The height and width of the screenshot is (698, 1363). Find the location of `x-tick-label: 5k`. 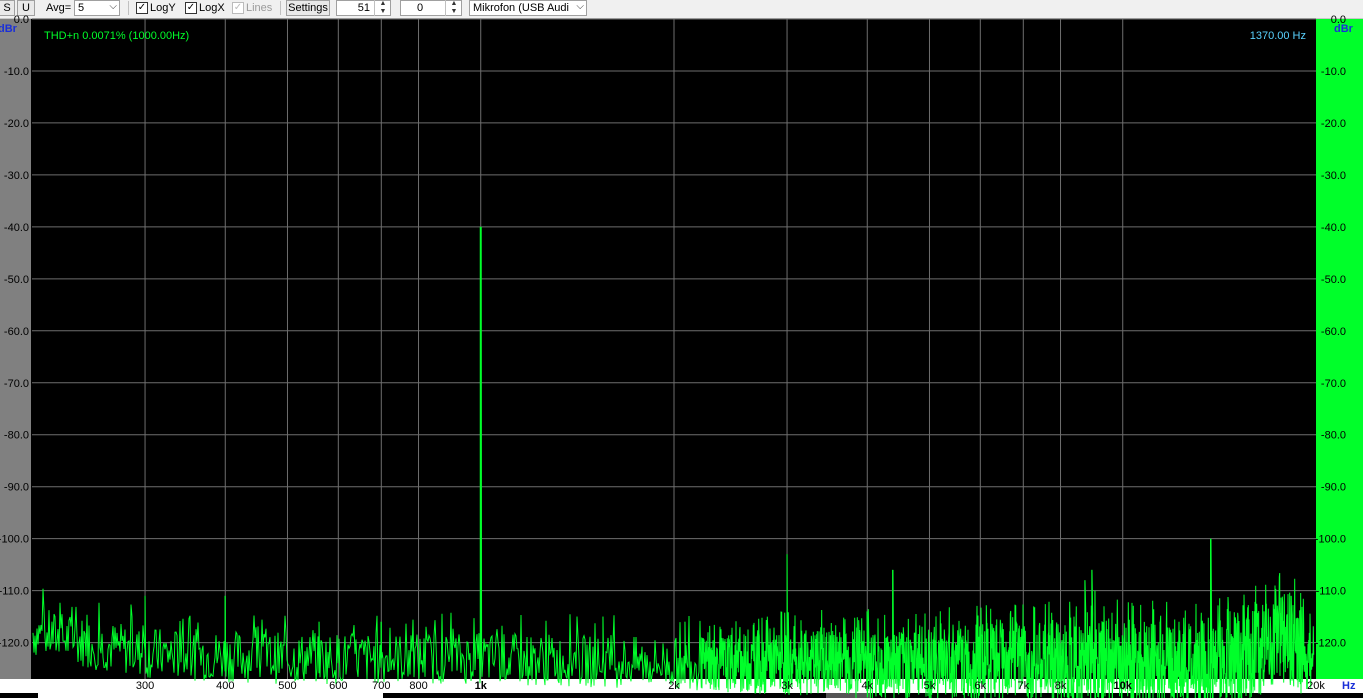

x-tick-label: 5k is located at coordinates (930, 686).